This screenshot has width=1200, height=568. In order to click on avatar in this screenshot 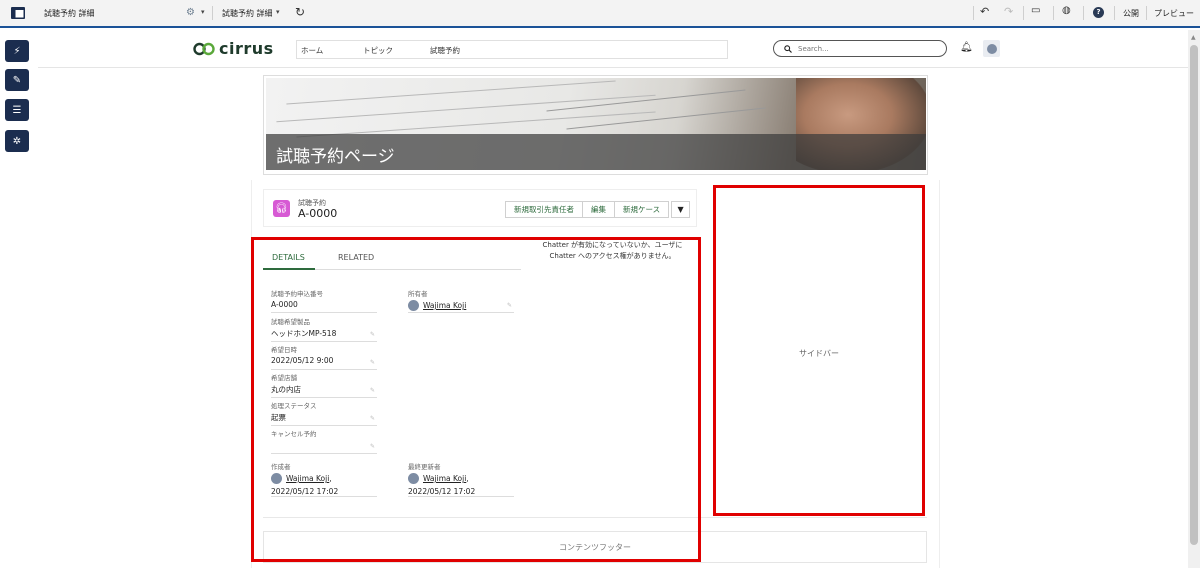, I will do `click(991, 48)`.